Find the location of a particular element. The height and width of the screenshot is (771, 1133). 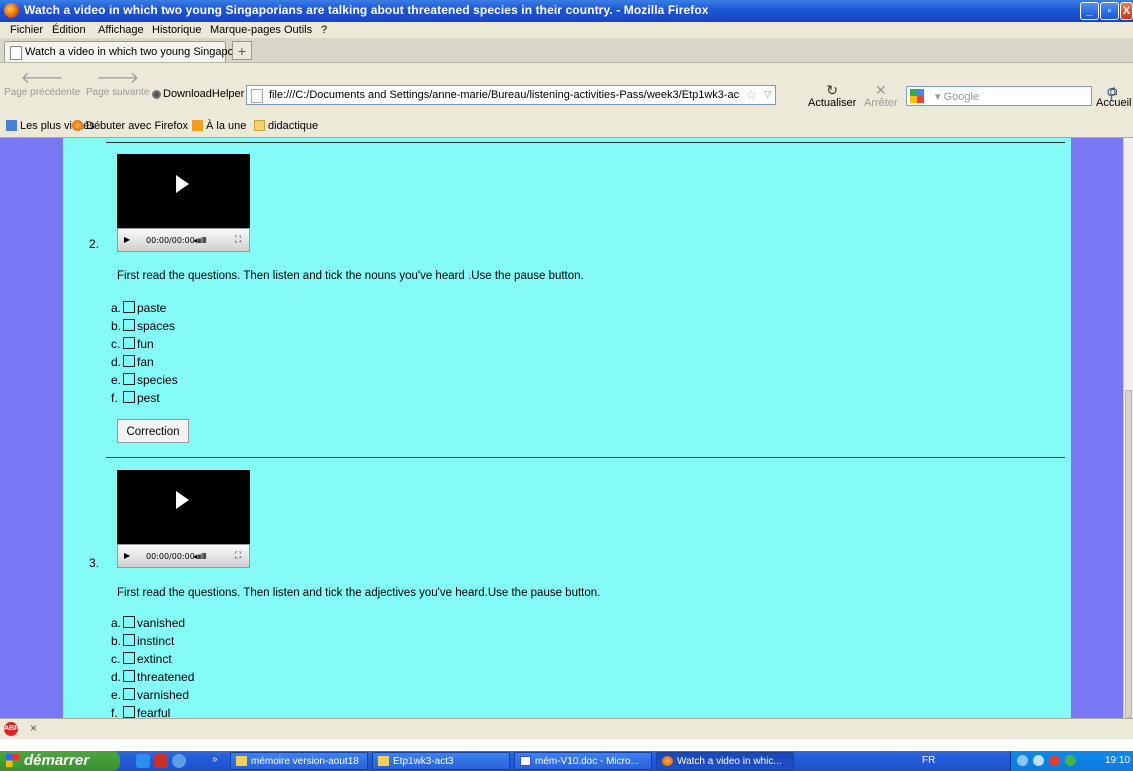

firefox-icon is located at coordinates (11, 10).